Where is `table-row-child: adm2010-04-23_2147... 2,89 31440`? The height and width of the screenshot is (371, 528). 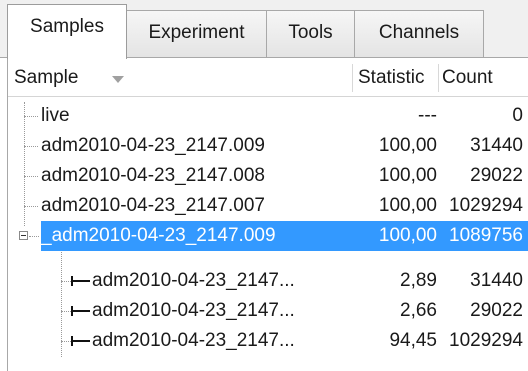
table-row-child: adm2010-04-23_2147... 2,89 31440 is located at coordinates (268, 281).